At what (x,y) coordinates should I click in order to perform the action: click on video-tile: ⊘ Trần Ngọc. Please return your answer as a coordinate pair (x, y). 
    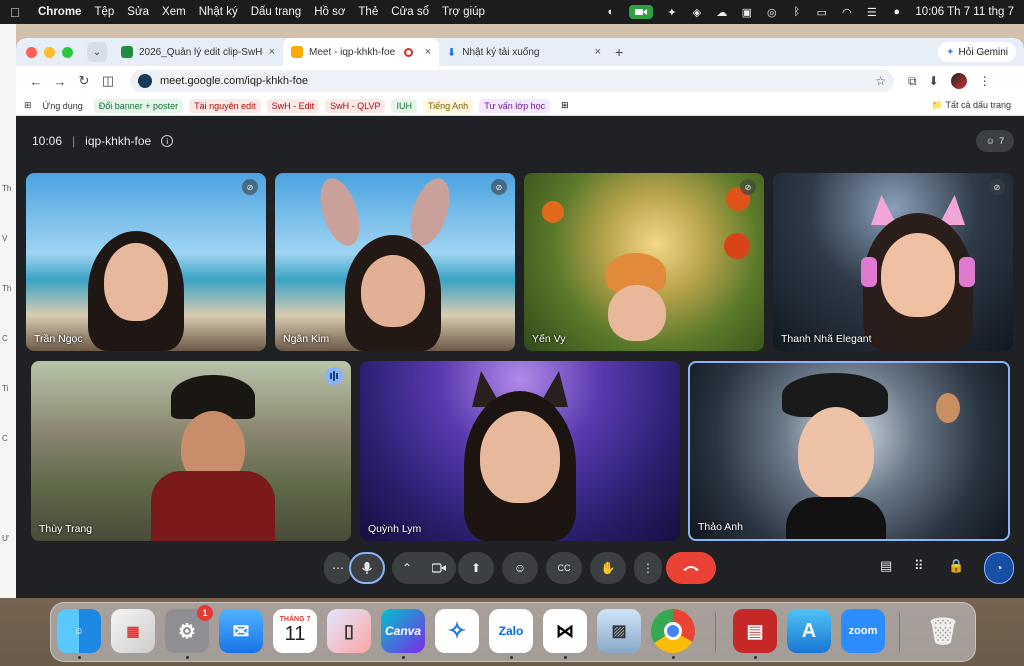
    Looking at the image, I should click on (146, 262).